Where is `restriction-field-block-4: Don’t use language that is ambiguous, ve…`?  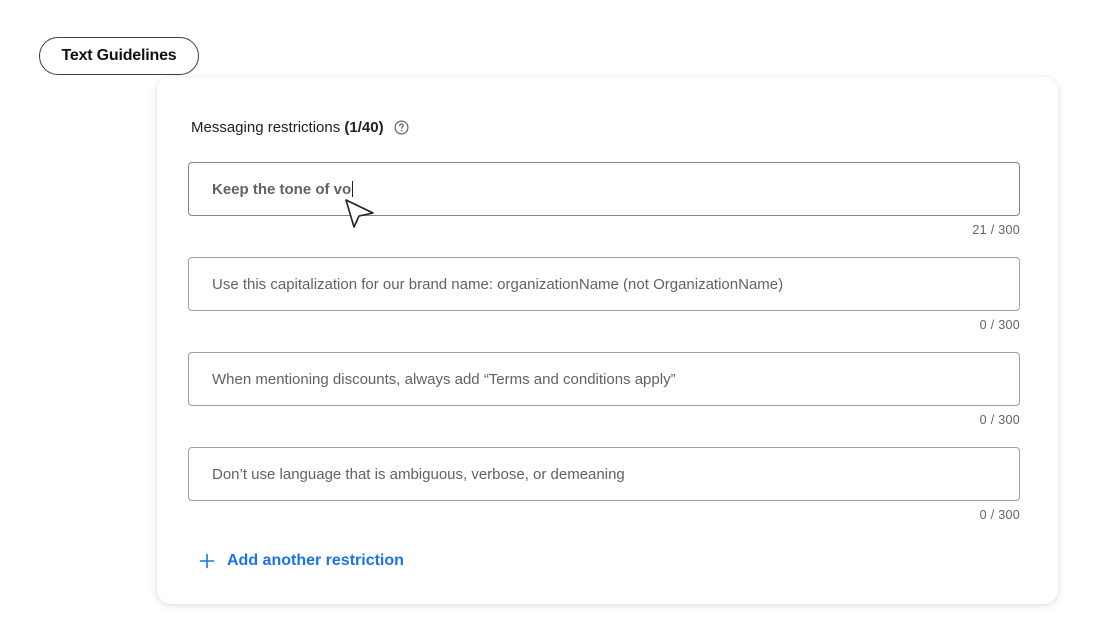
restriction-field-block-4: Don’t use language that is ambiguous, ve… is located at coordinates (604, 484).